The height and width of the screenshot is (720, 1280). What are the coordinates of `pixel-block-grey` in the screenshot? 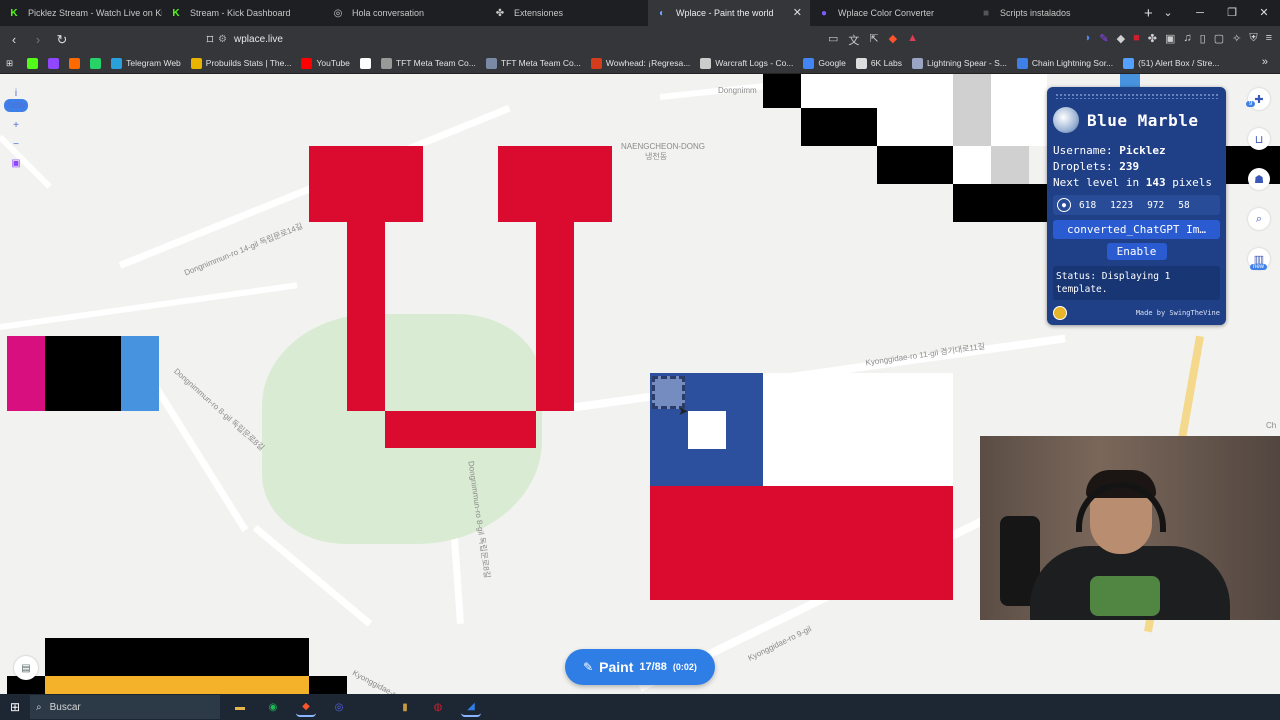 It's located at (1010, 165).